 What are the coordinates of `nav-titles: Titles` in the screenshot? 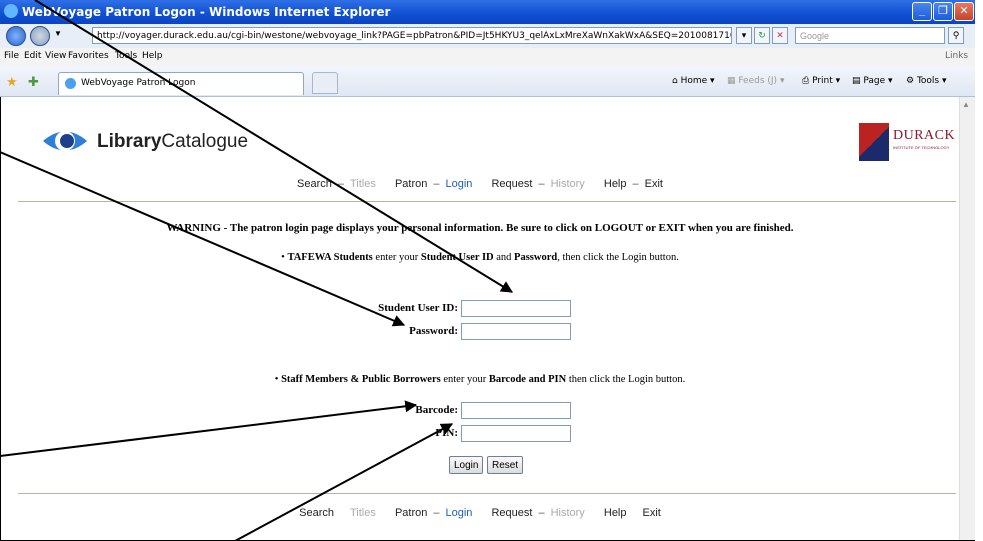 It's located at (363, 184).